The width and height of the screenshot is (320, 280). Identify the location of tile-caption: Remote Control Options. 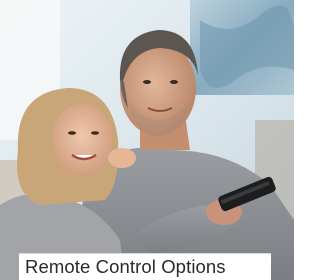
(145, 266).